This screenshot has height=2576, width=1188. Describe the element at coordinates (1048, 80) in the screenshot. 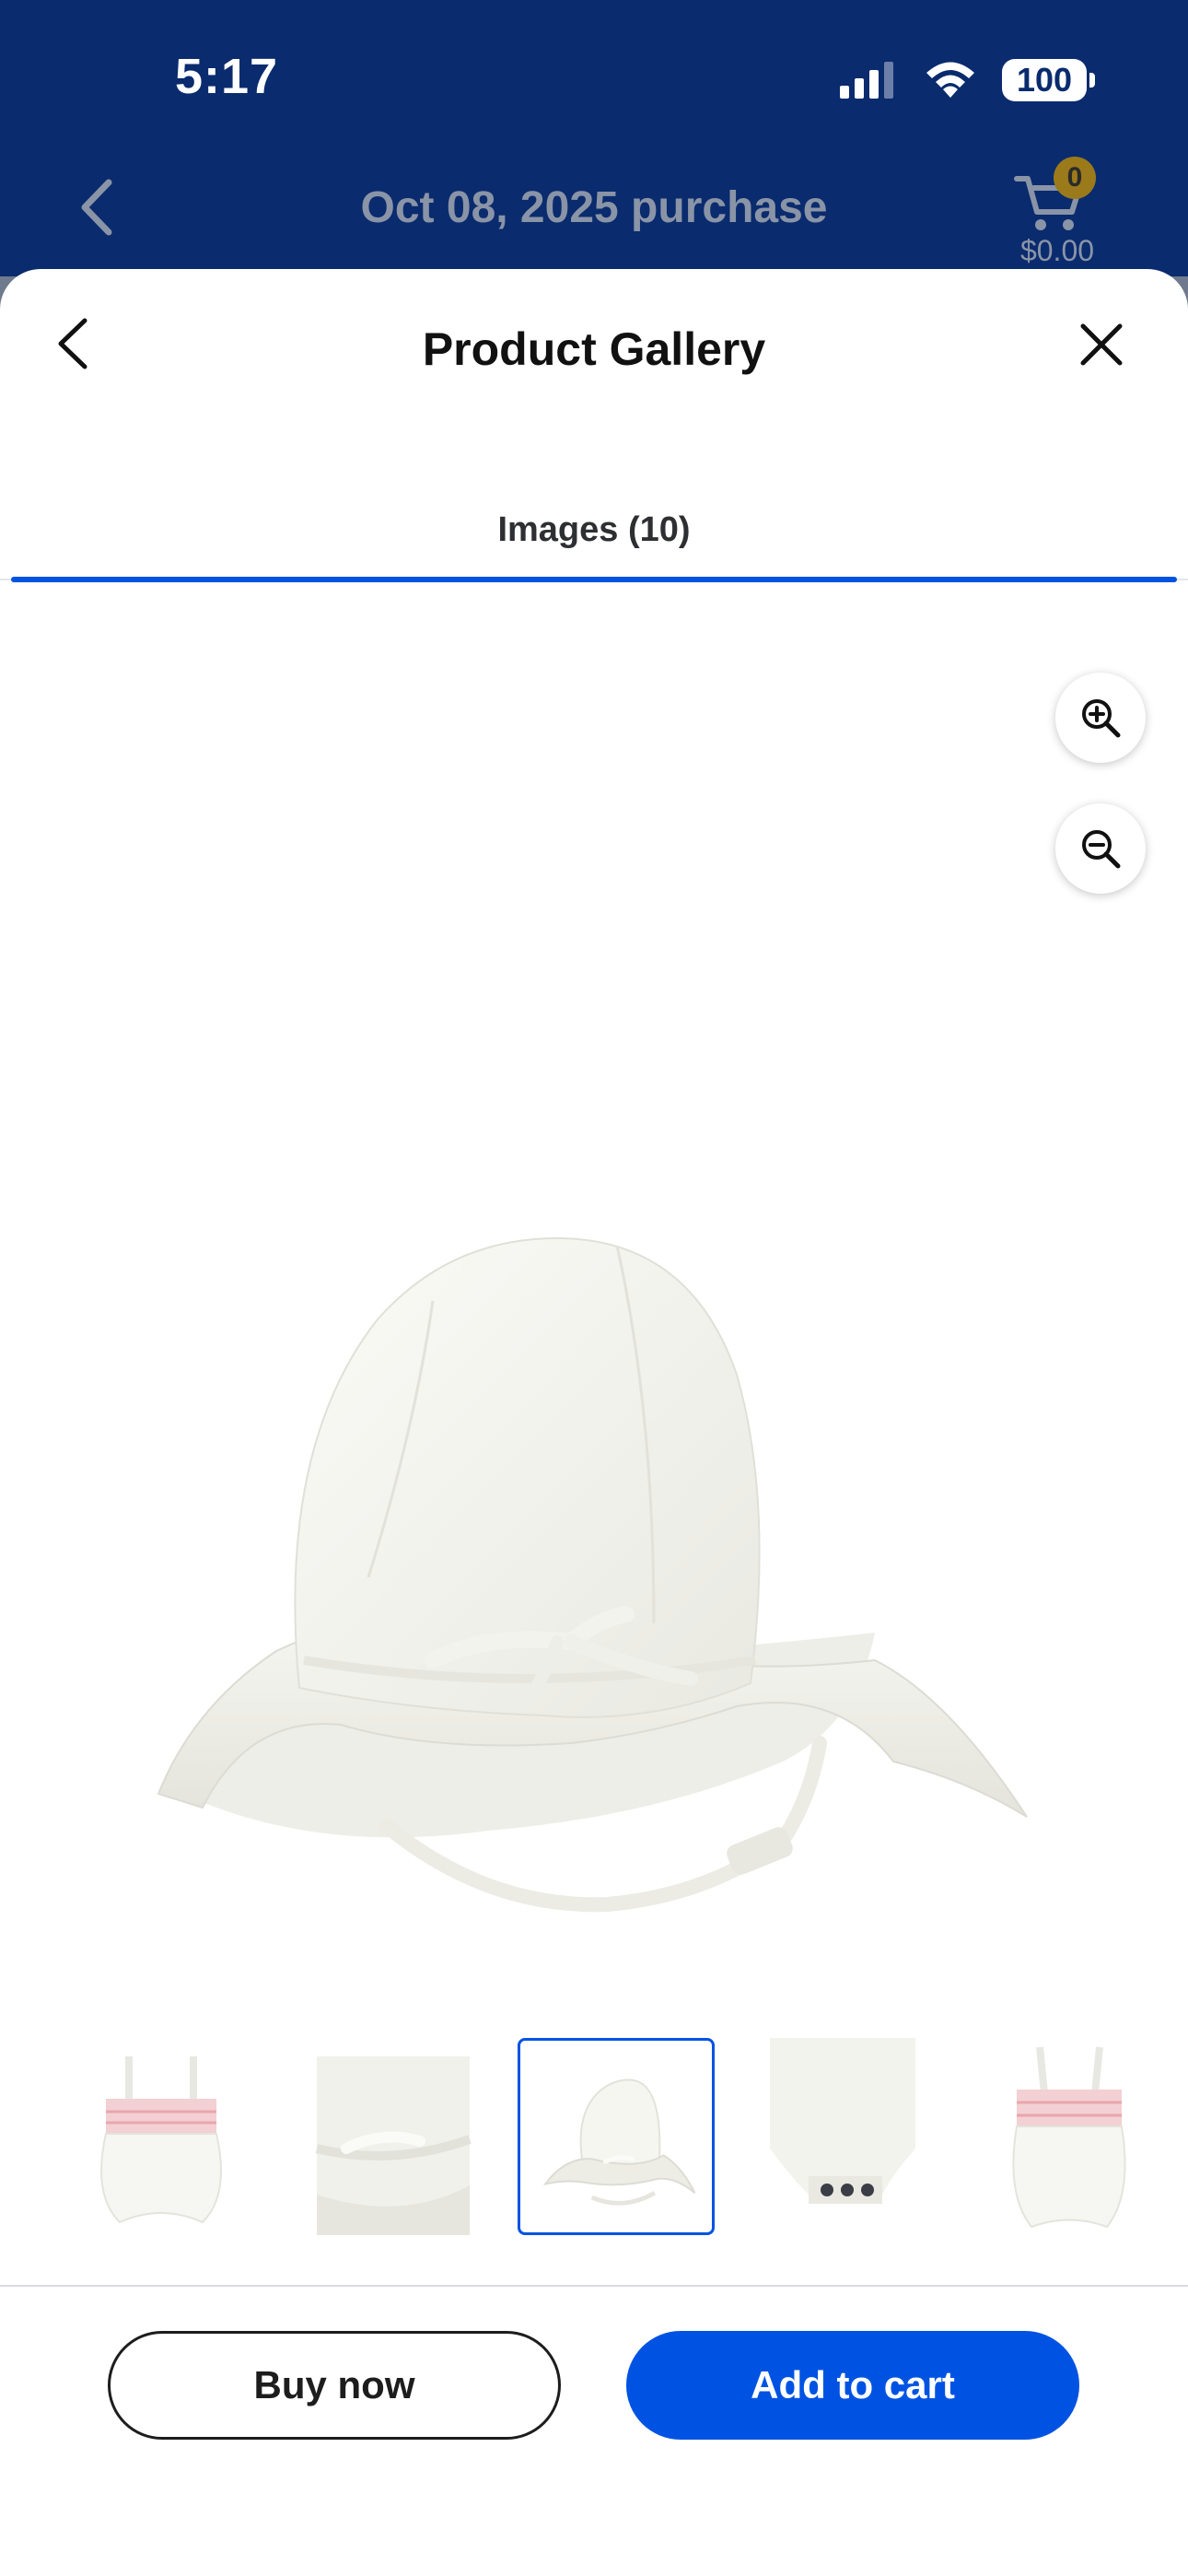

I see `battery-indicator: 100` at that location.